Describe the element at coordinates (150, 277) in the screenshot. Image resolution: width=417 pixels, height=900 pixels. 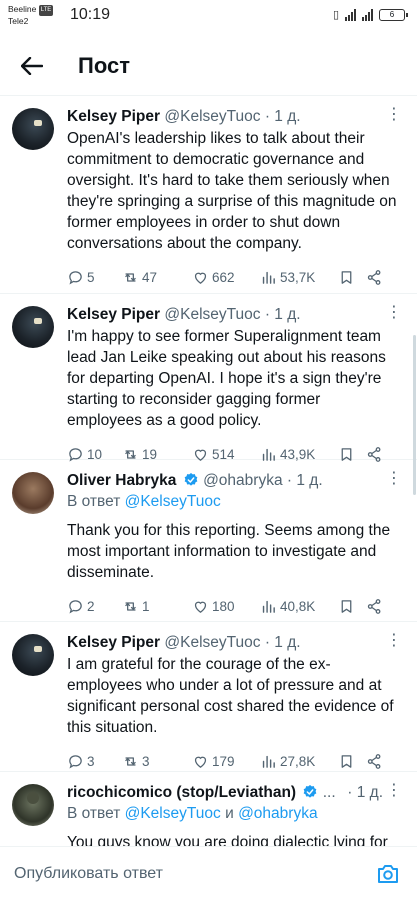
I see `retweet-count: 47` at that location.